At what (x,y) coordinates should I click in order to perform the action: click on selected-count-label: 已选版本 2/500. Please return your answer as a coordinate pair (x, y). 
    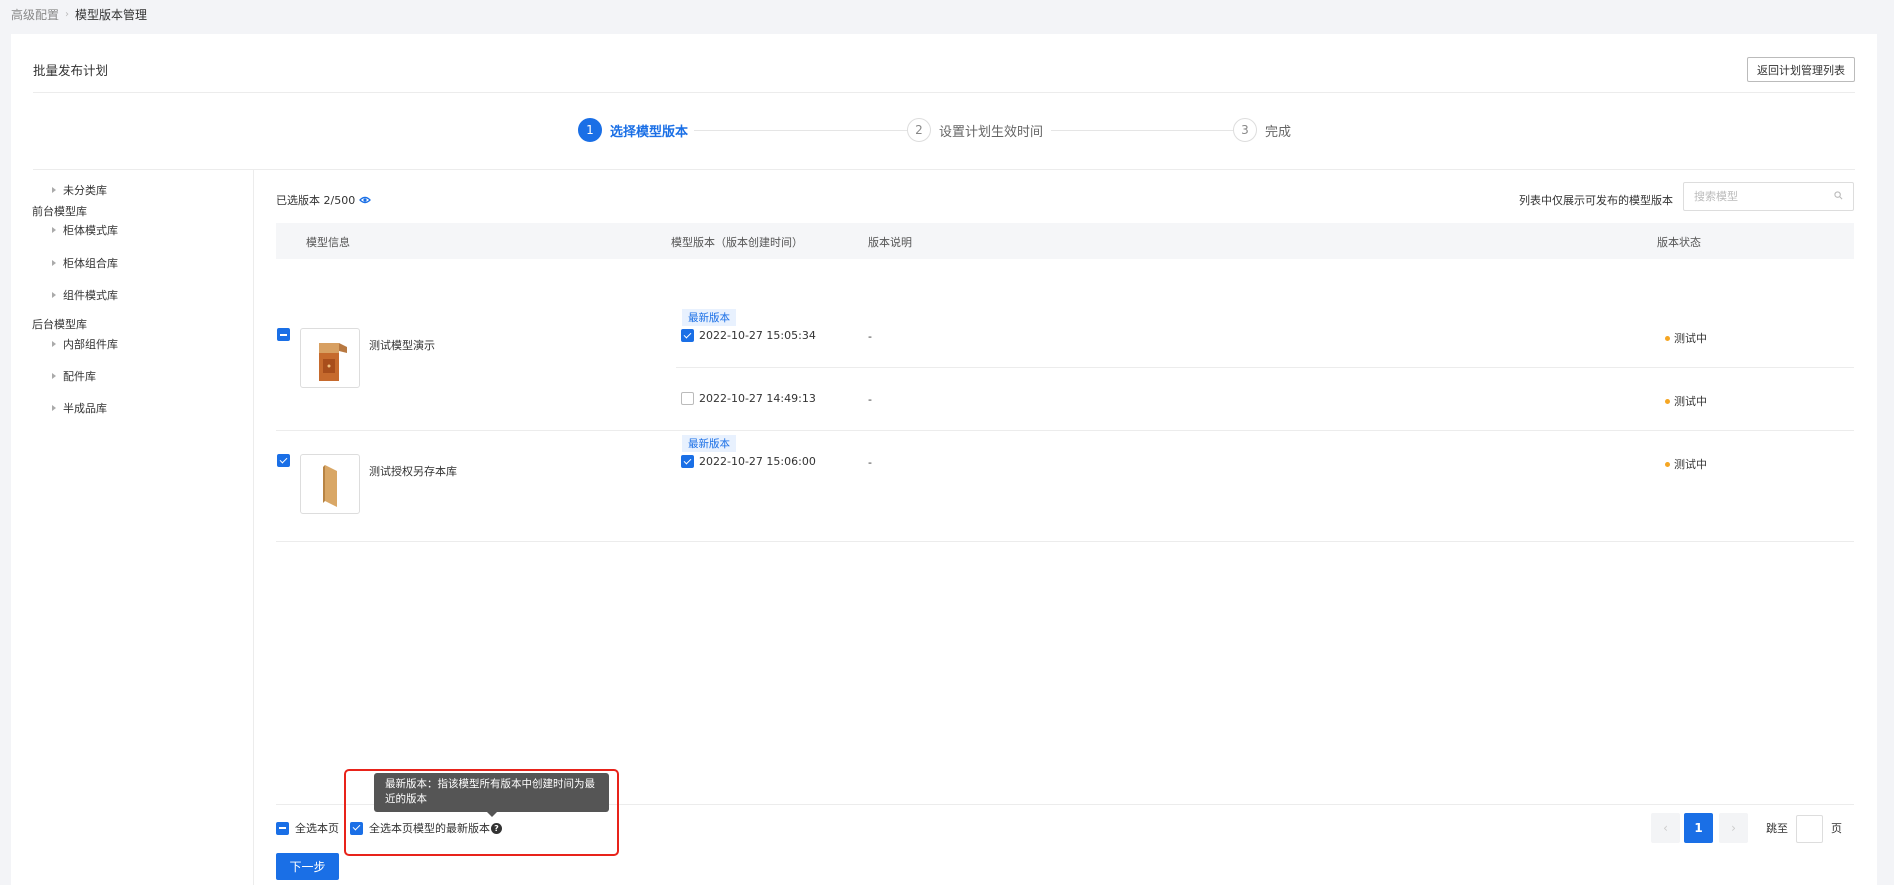
    Looking at the image, I should click on (316, 200).